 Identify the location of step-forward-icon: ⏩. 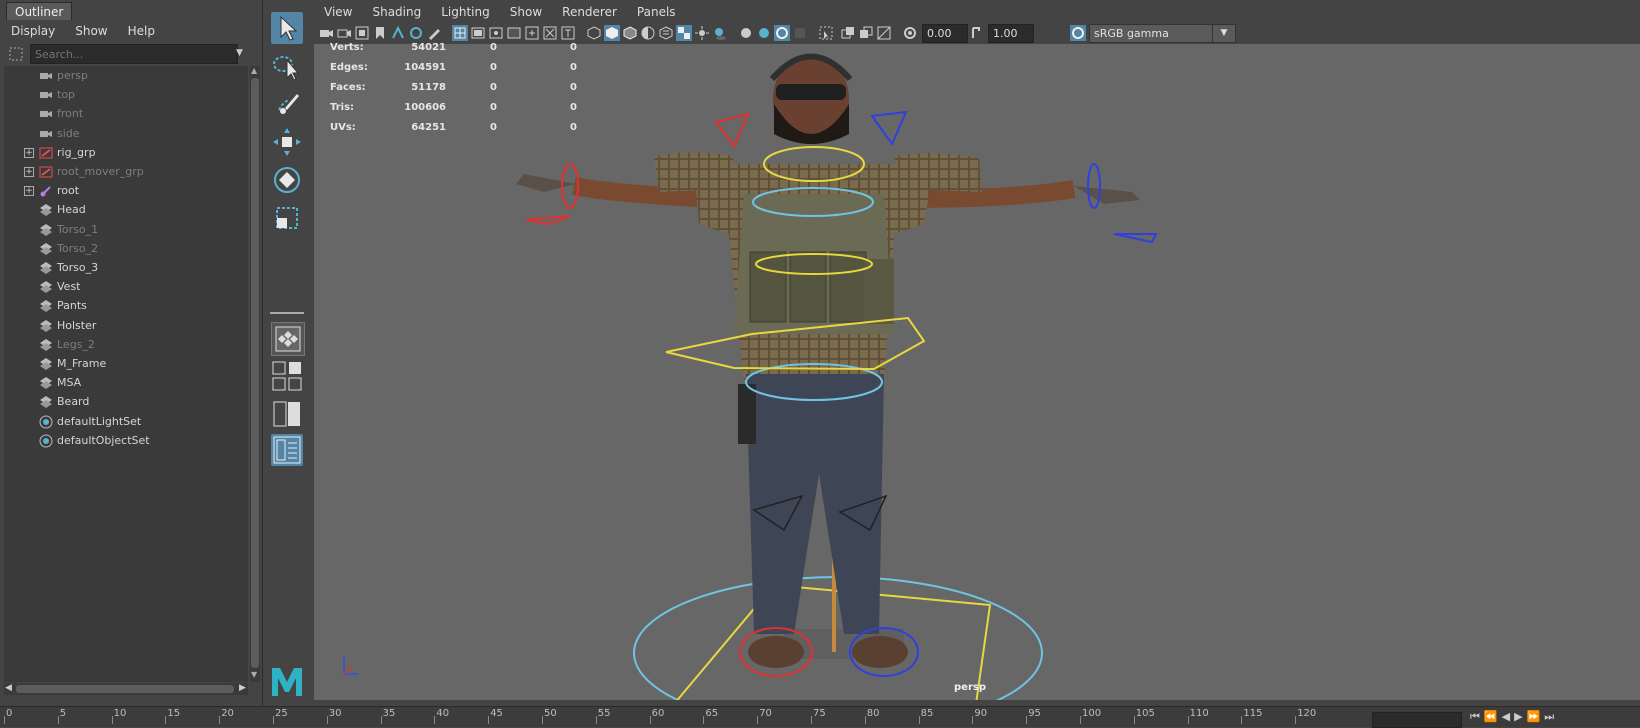
(1536, 716).